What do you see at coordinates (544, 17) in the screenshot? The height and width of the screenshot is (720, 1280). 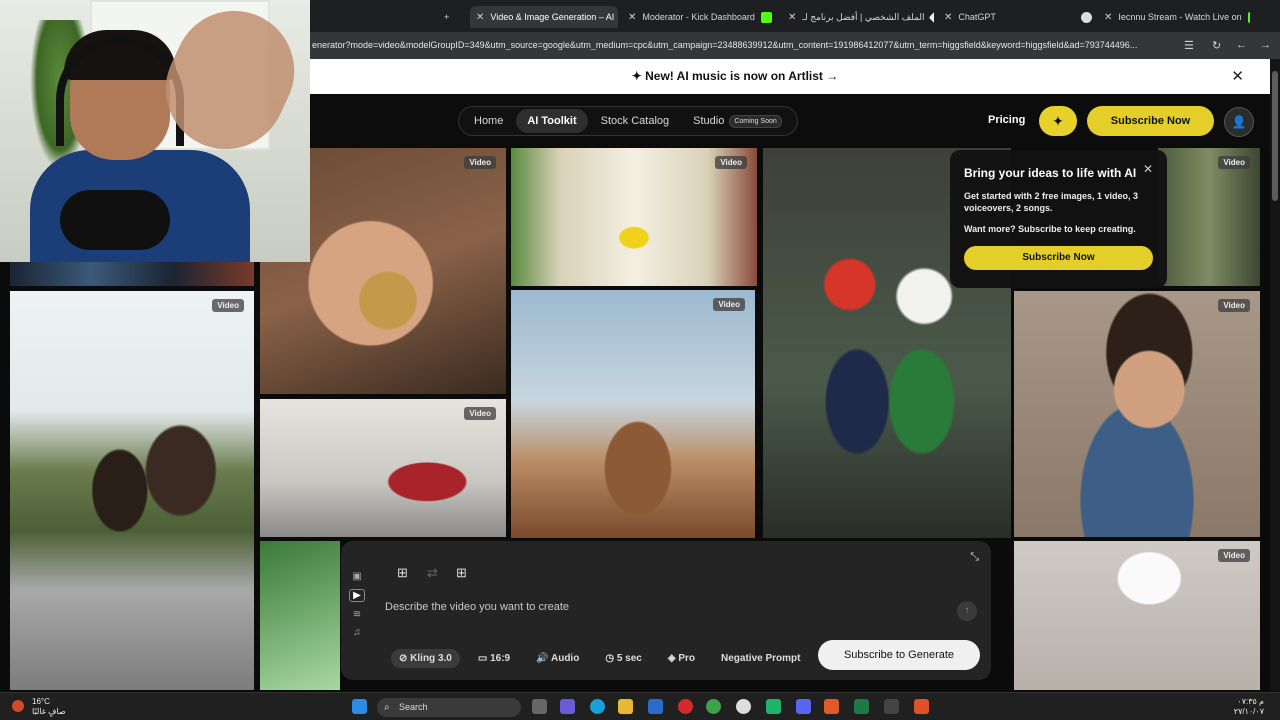 I see `tab-higgsfield: ✕ Video & Image Generation – AI` at bounding box center [544, 17].